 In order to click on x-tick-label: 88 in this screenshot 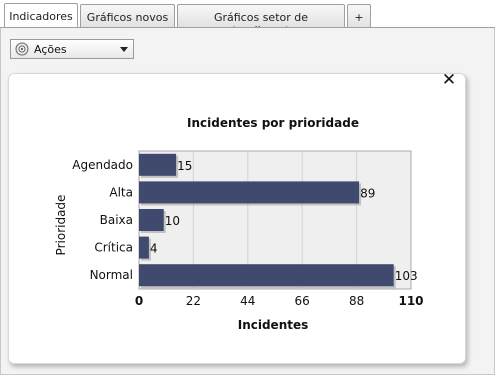, I will do `click(356, 301)`.